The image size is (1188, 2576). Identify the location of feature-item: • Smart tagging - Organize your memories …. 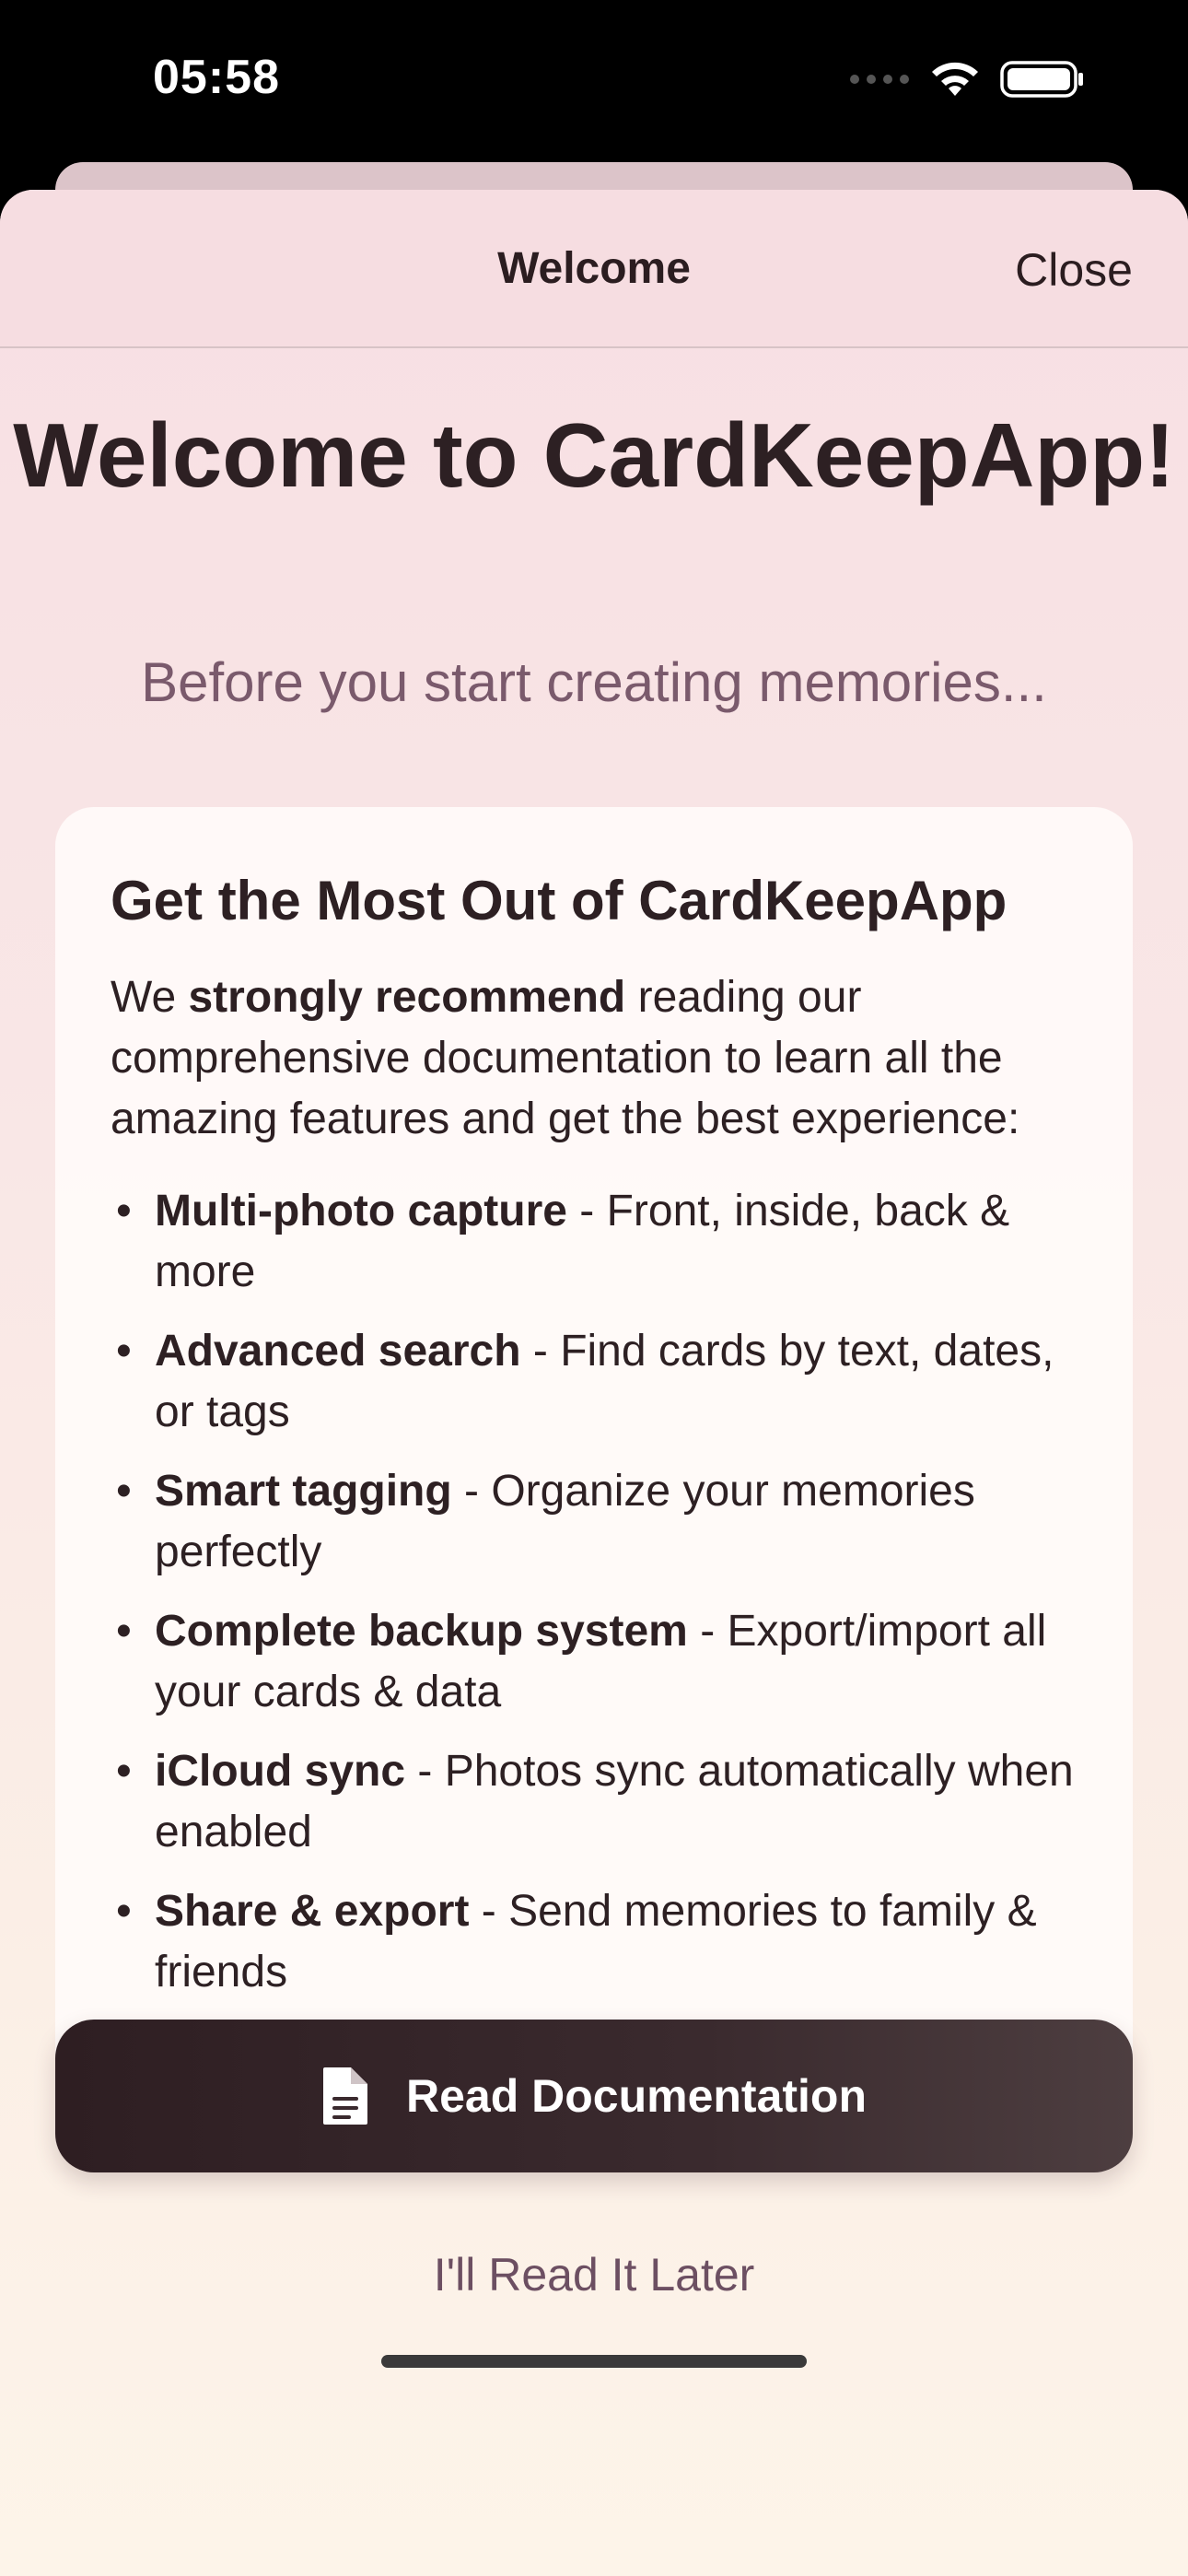
(594, 1522).